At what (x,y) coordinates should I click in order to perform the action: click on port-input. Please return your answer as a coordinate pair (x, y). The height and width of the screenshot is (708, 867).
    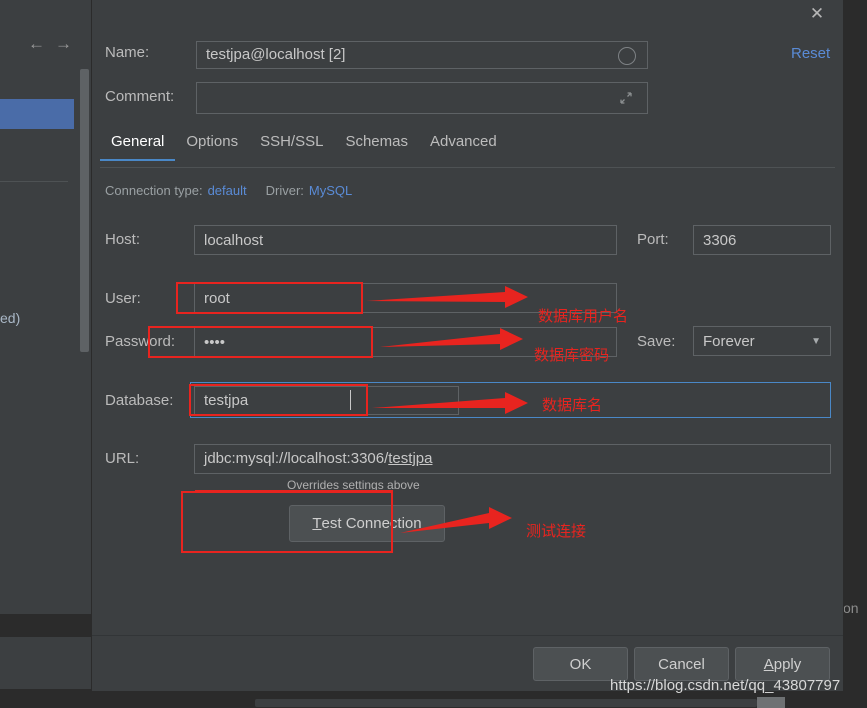
    Looking at the image, I should click on (762, 240).